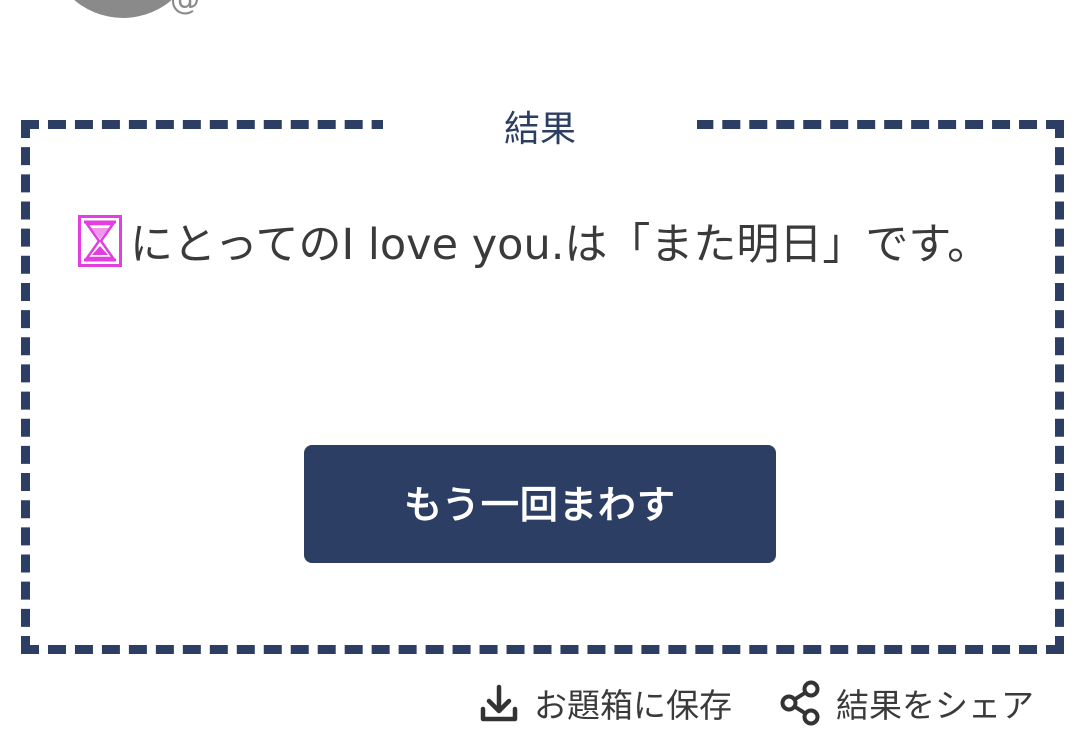  I want to click on result-title: 結果, so click(540, 127).